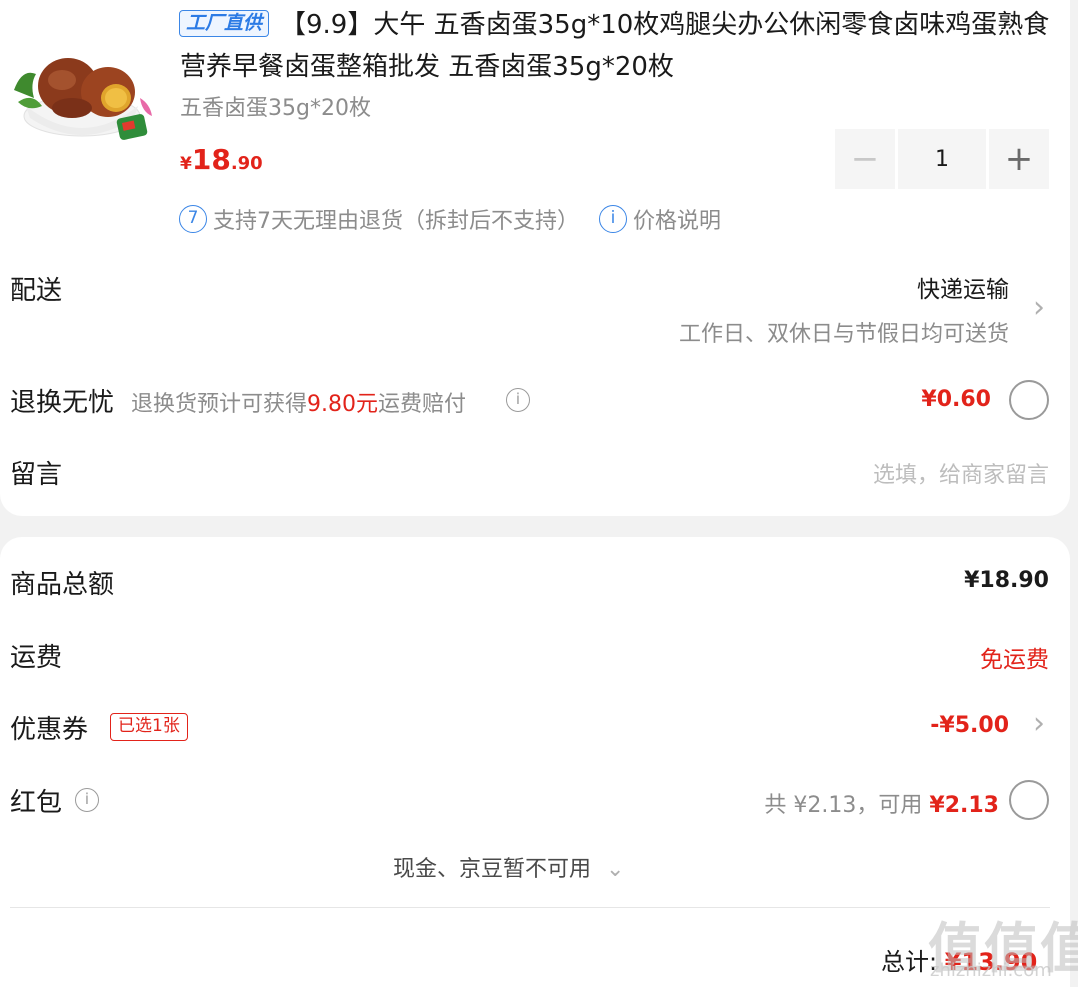 The height and width of the screenshot is (987, 1078). I want to click on return-worry-desc-prefix: 退换货预计可获得, so click(219, 404).